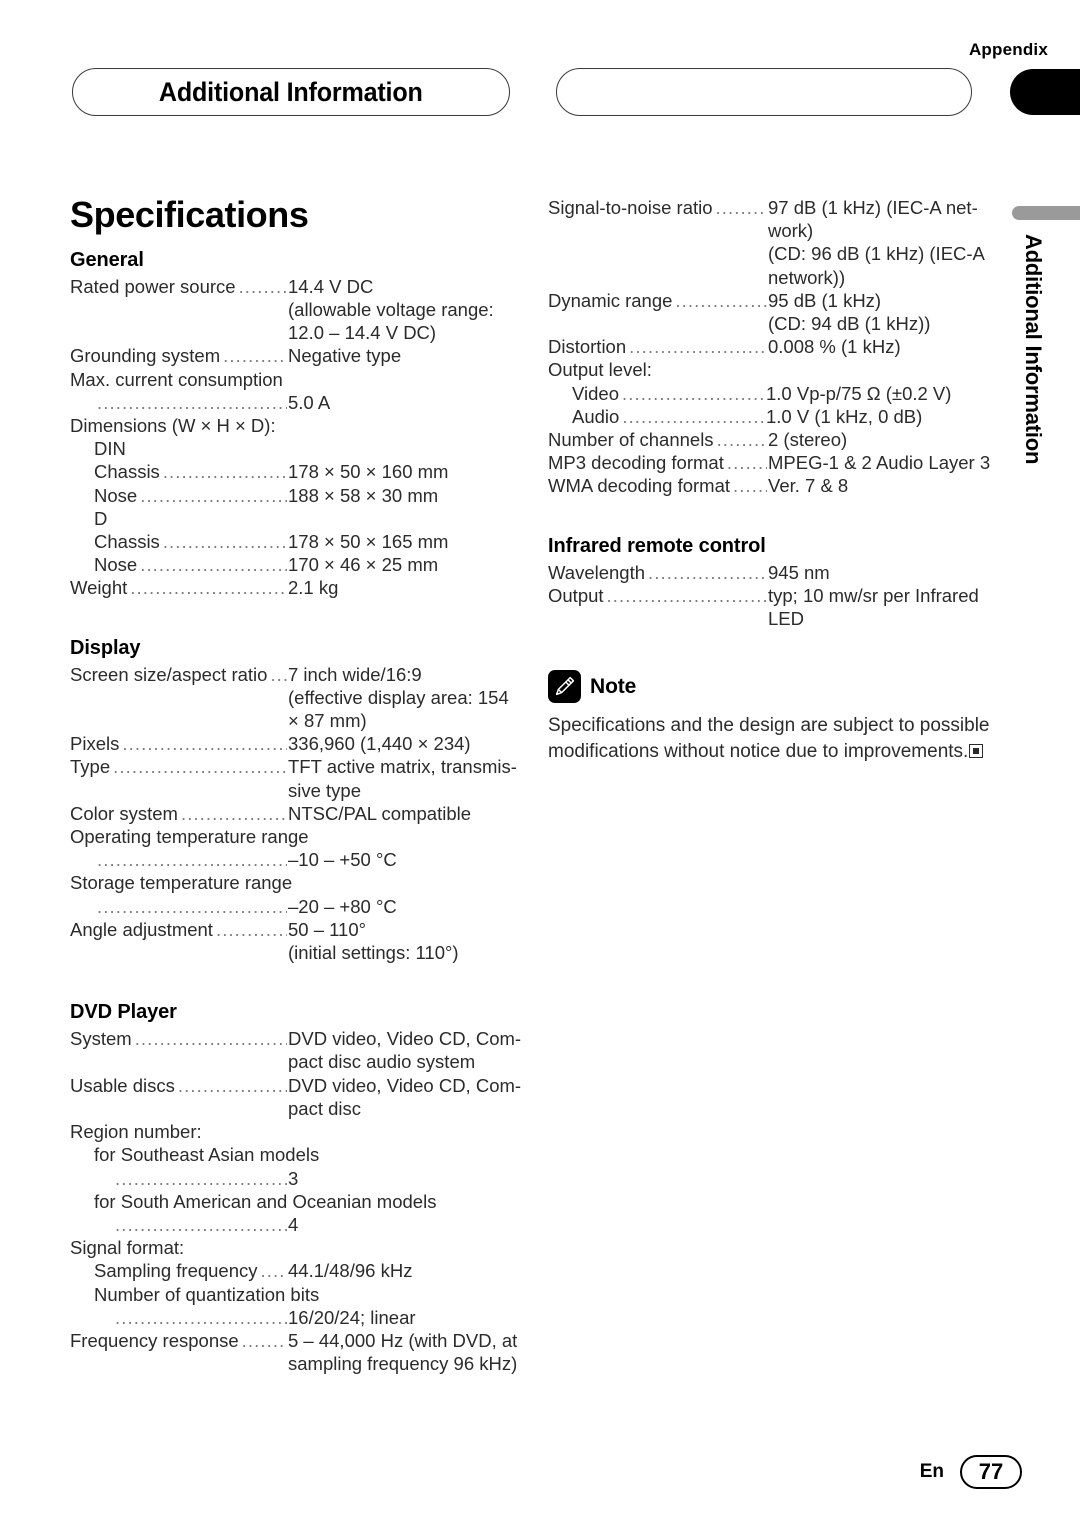 This screenshot has width=1080, height=1529. I want to click on footer-language: En, so click(931, 1471).